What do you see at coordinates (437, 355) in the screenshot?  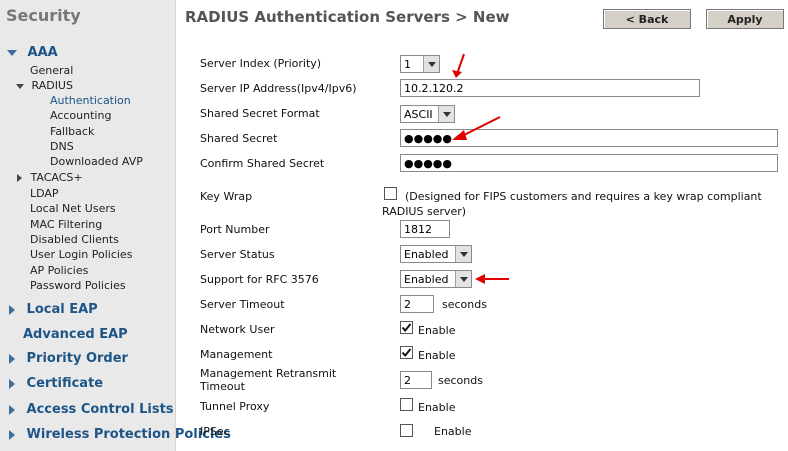 I see `management-enable-text: Enable` at bounding box center [437, 355].